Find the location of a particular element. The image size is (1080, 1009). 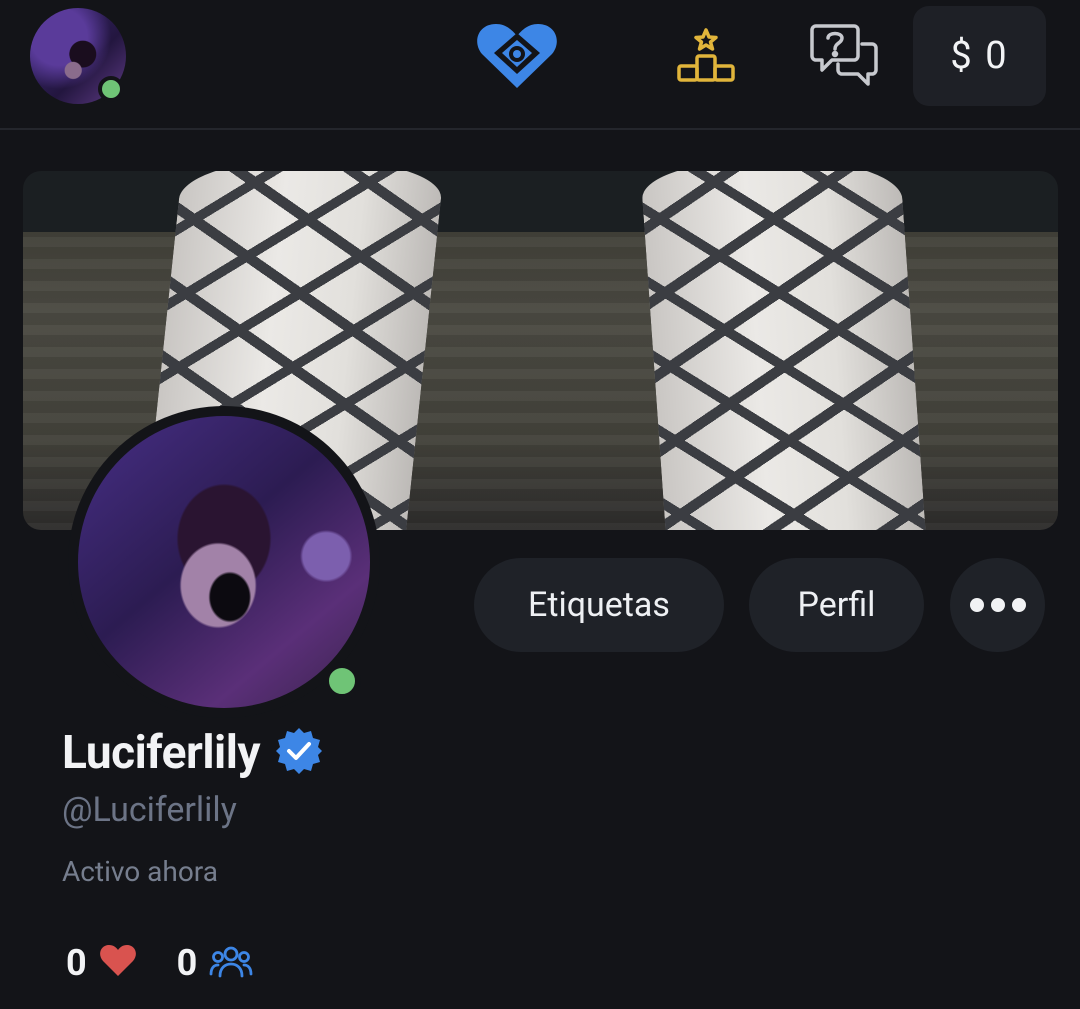

verified-badge-icon is located at coordinates (299, 753).